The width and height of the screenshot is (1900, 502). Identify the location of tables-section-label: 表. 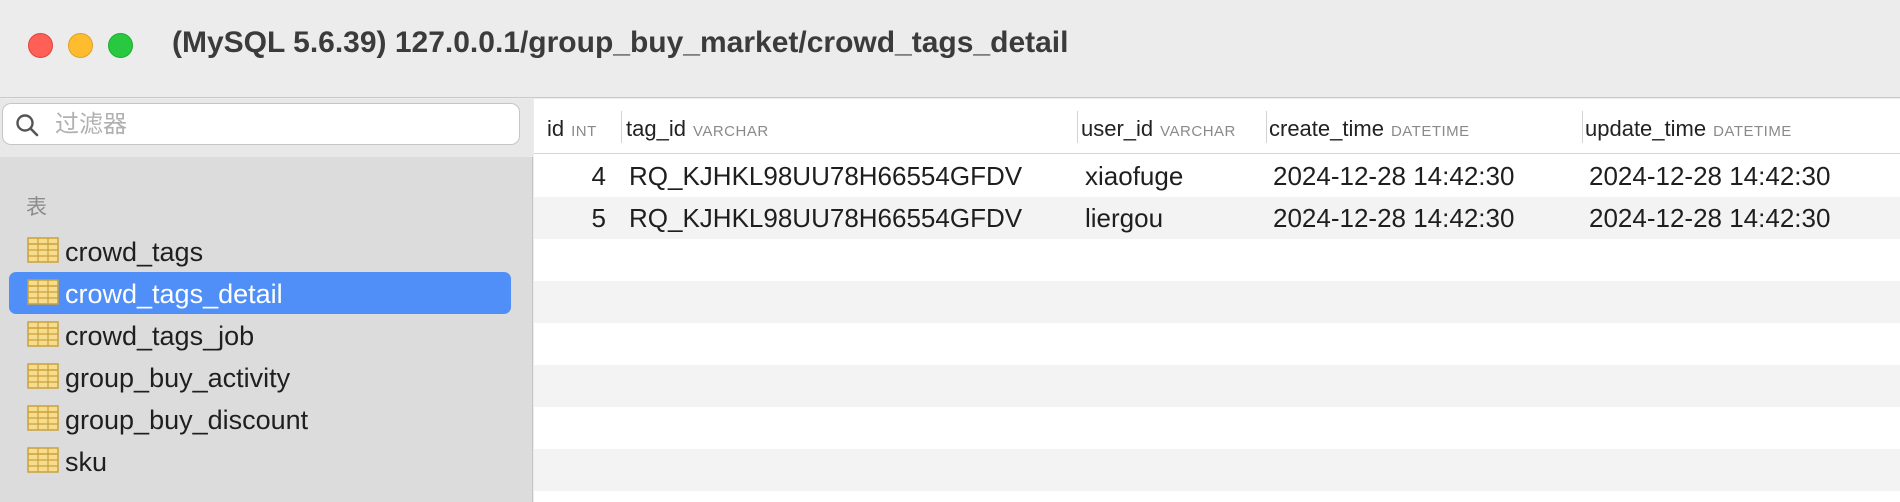
(36, 207).